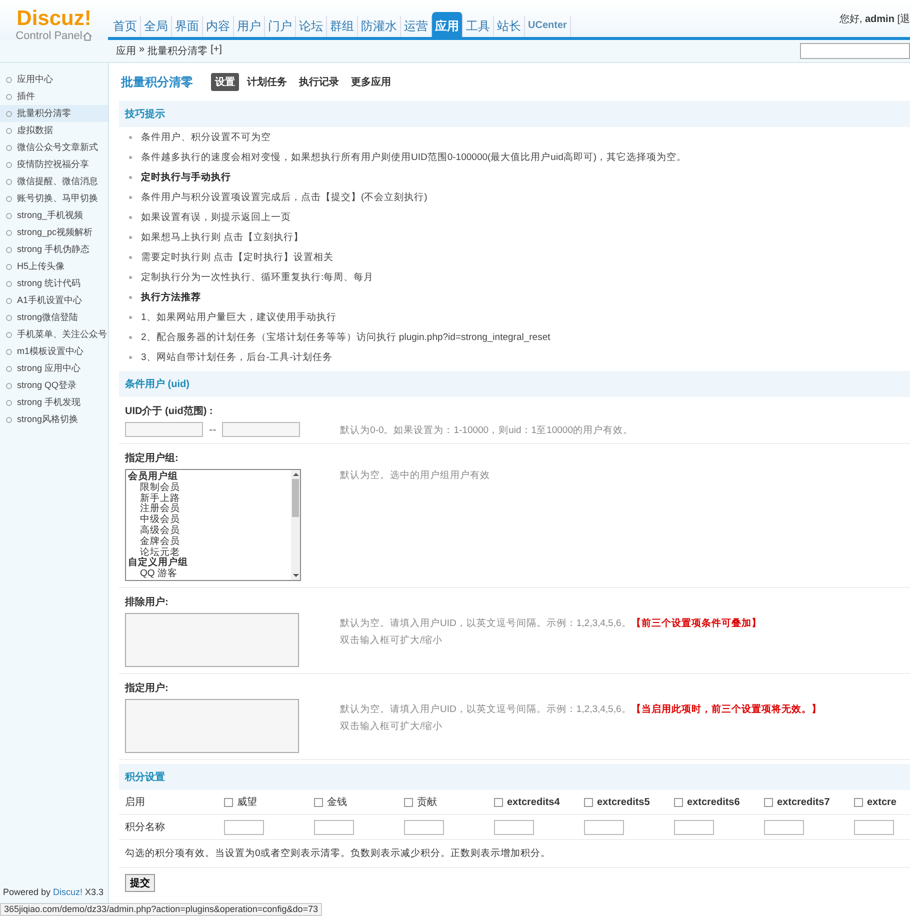 This screenshot has width=910, height=916. Describe the element at coordinates (514, 384) in the screenshot. I see `section-header: 条件用户 (uid)` at that location.